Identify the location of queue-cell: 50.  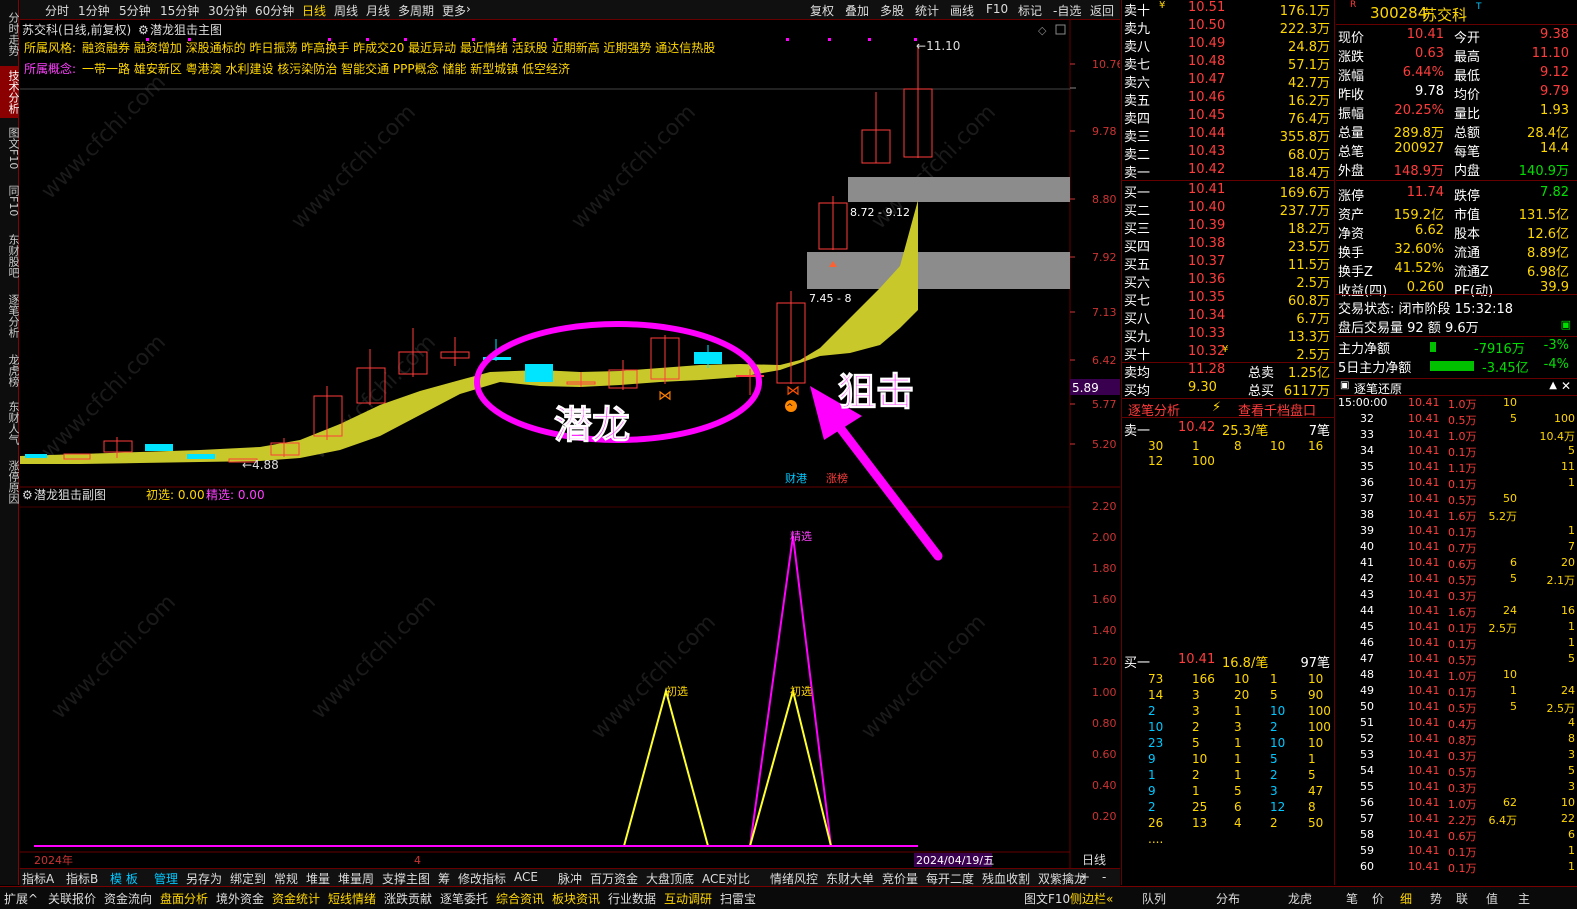
(1316, 823).